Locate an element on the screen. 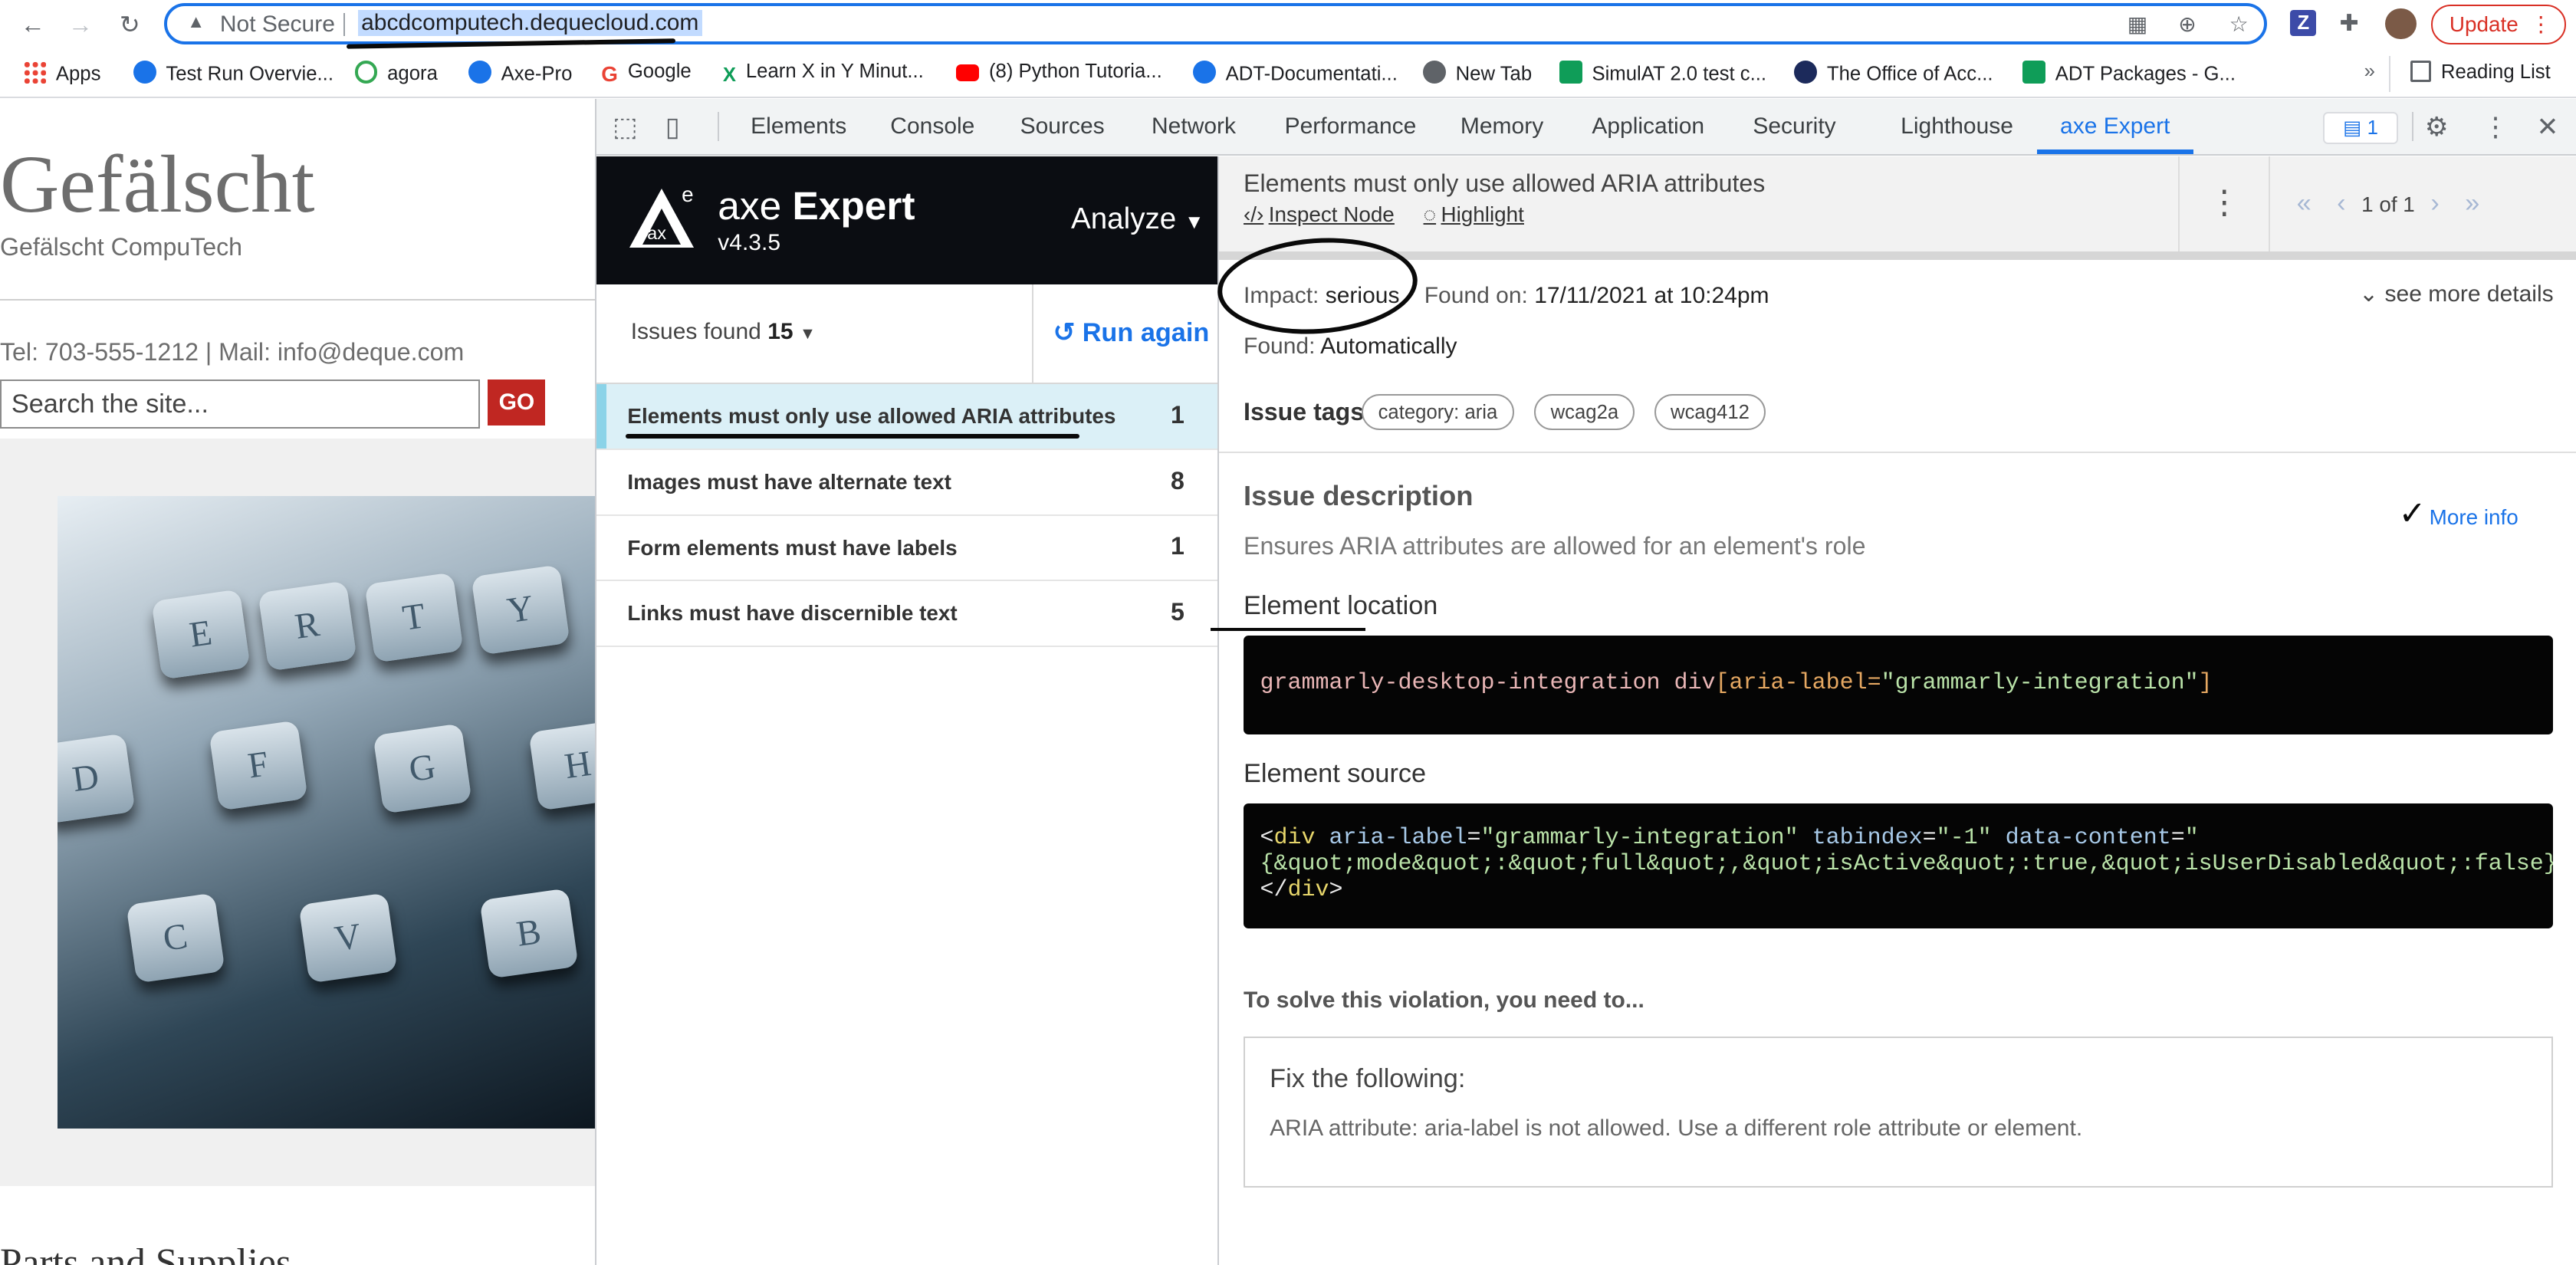 The width and height of the screenshot is (2576, 1265). reading-list-icon is located at coordinates (2421, 71).